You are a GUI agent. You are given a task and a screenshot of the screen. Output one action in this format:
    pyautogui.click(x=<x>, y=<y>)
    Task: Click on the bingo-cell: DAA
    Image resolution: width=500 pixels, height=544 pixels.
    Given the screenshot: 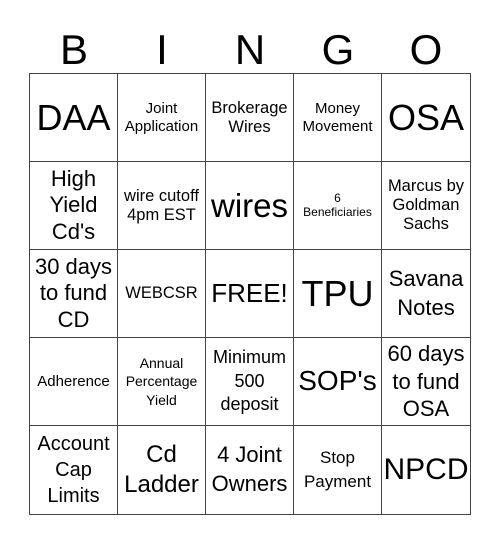 What is the action you would take?
    pyautogui.click(x=74, y=118)
    